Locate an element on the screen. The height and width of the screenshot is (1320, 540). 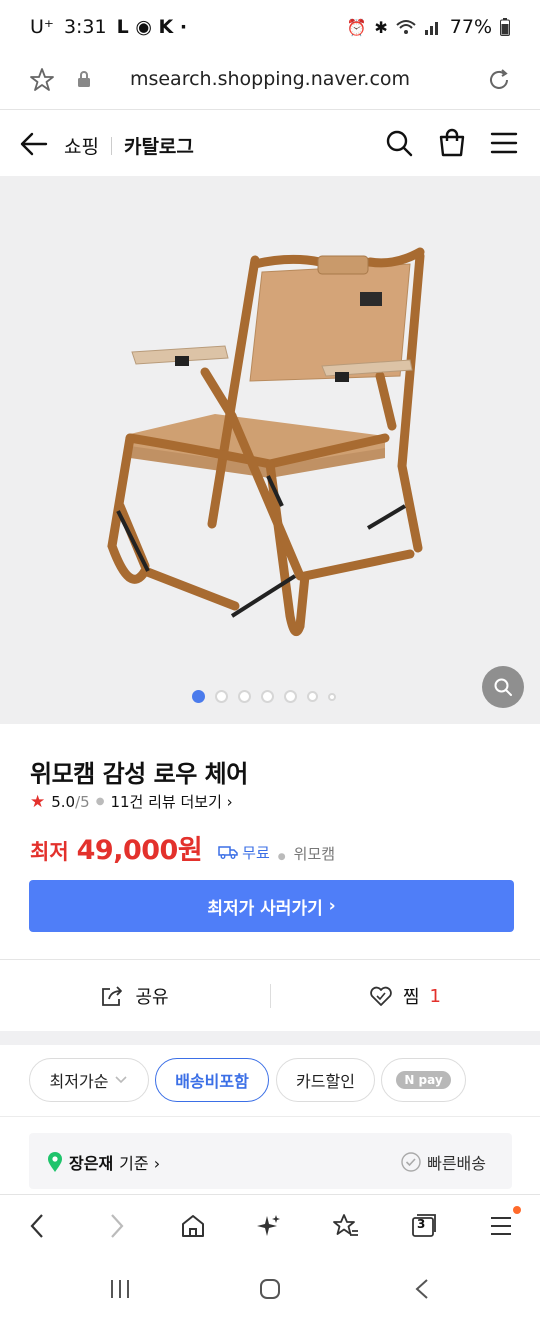
system-nav-bar is located at coordinates (270, 1289).